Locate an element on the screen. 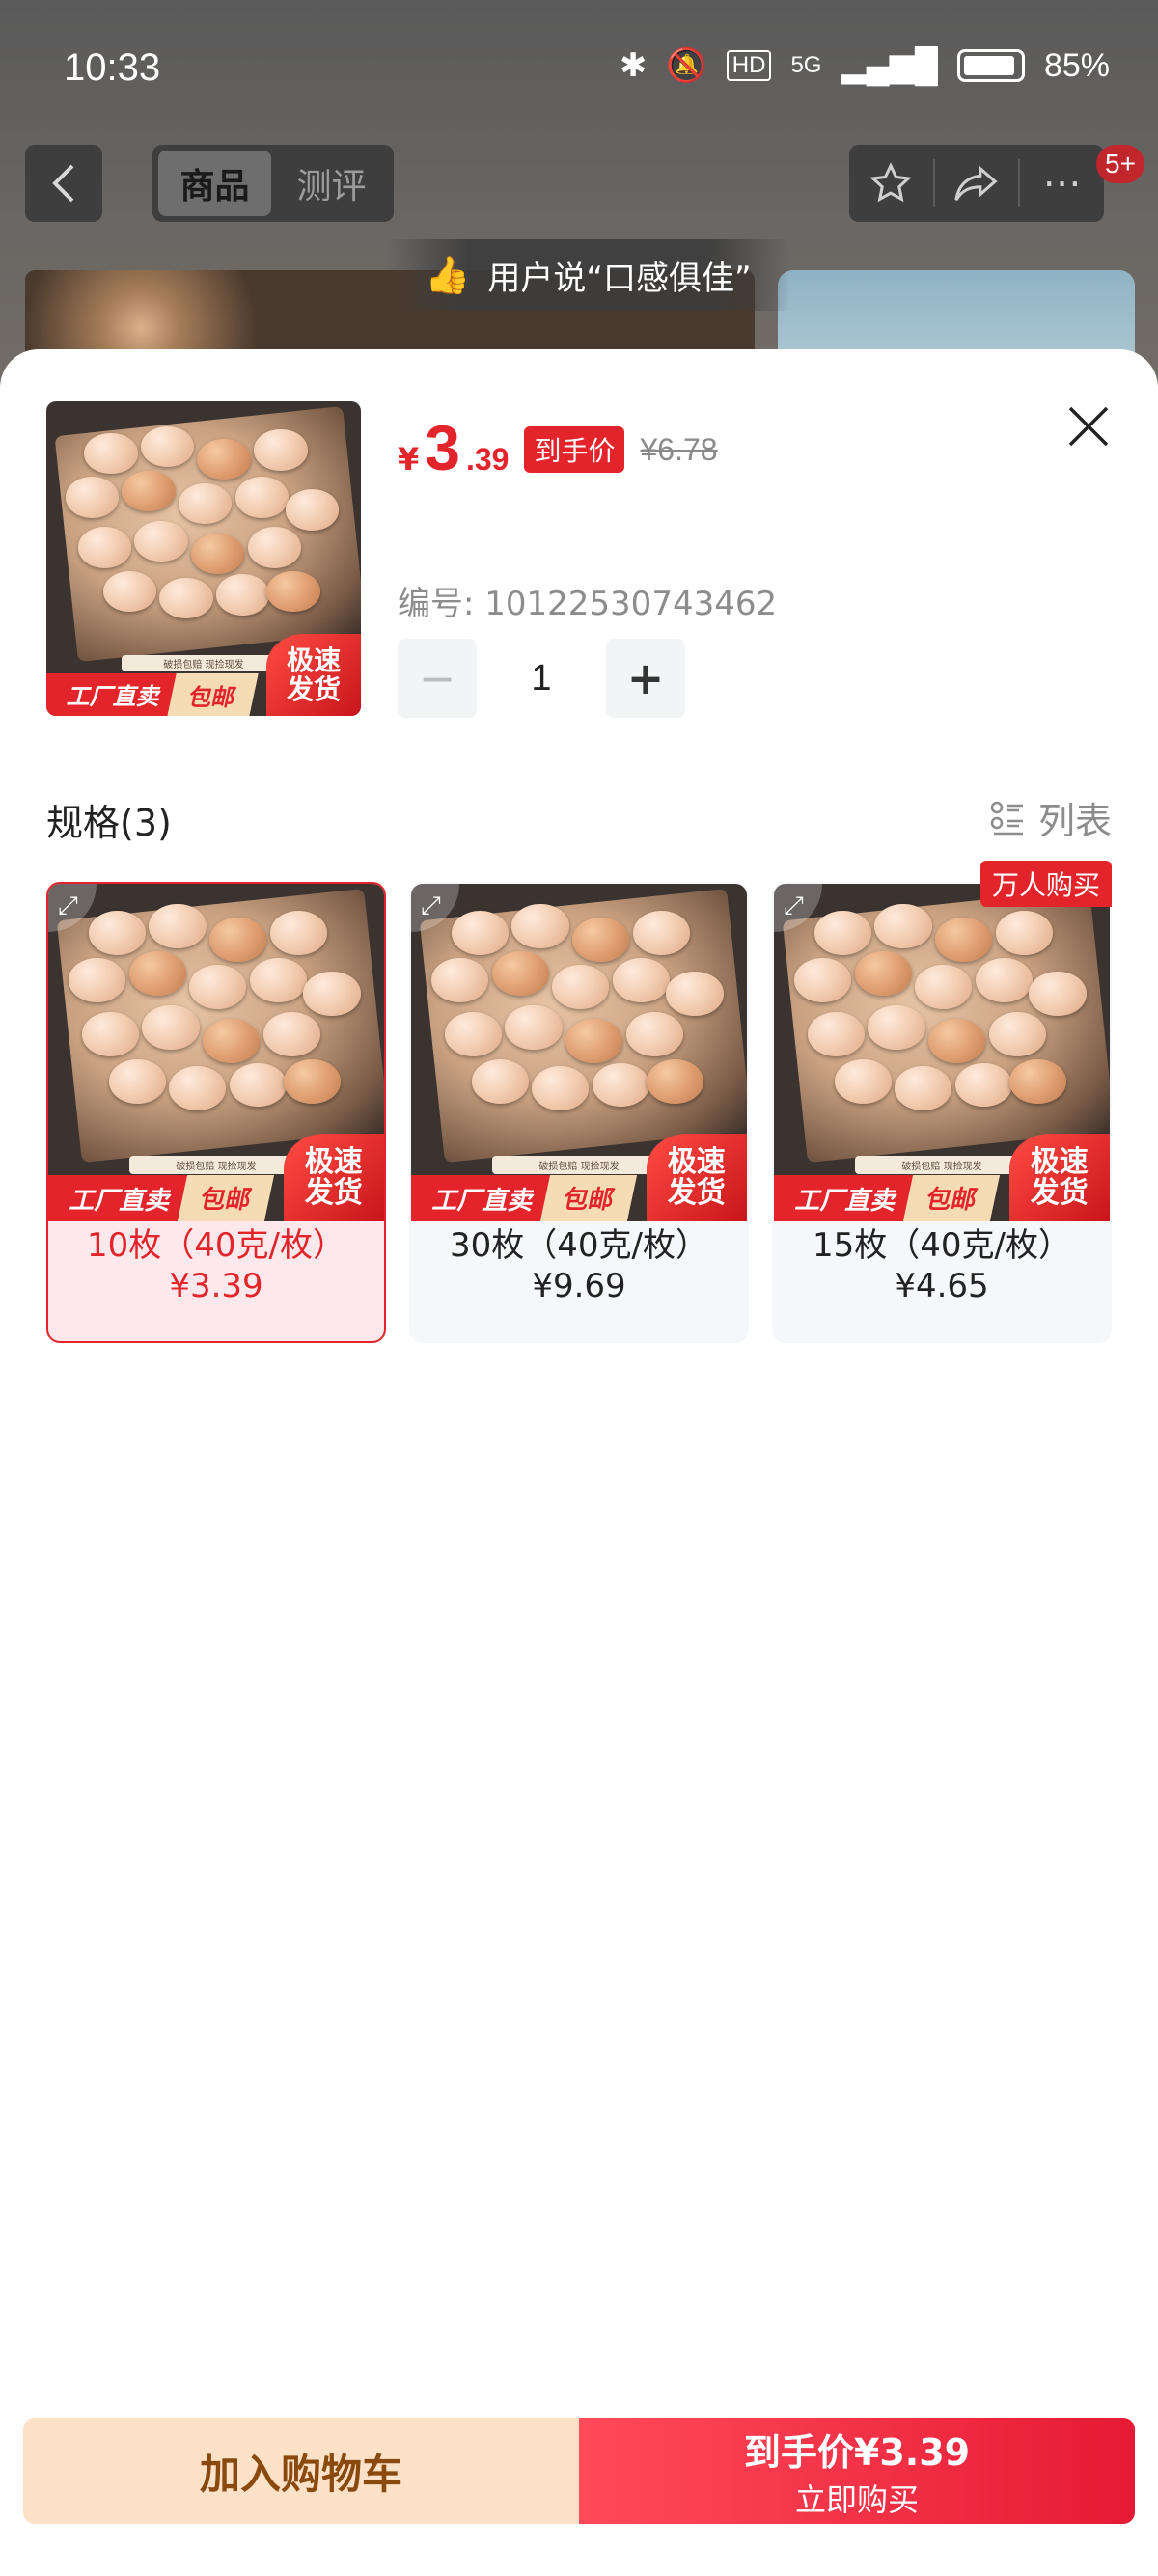 The height and width of the screenshot is (2576, 1158). share-button is located at coordinates (977, 184).